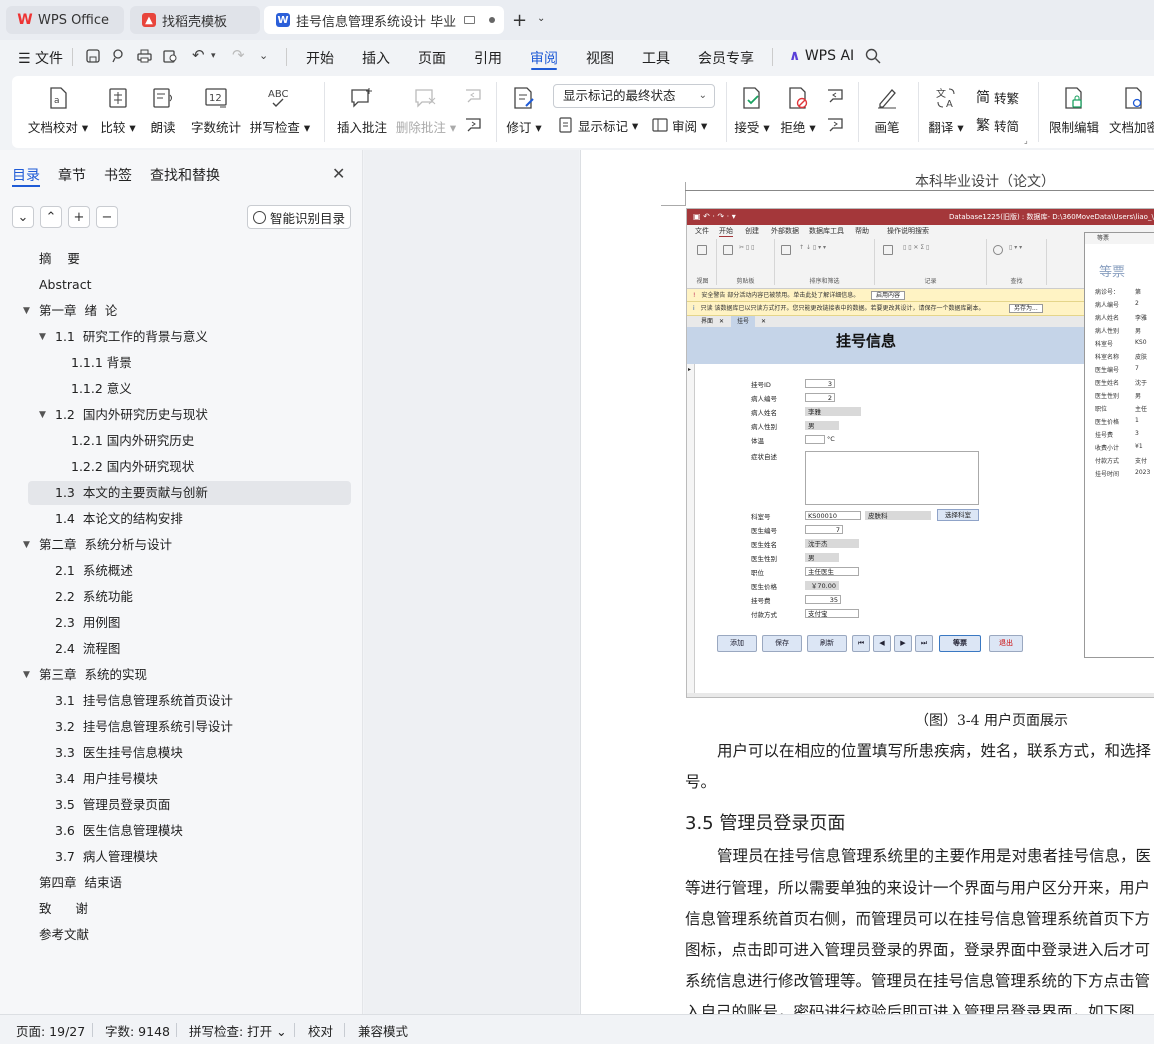 The height and width of the screenshot is (1044, 1154). I want to click on review-pane-button: 审阅 ▾, so click(679, 125).